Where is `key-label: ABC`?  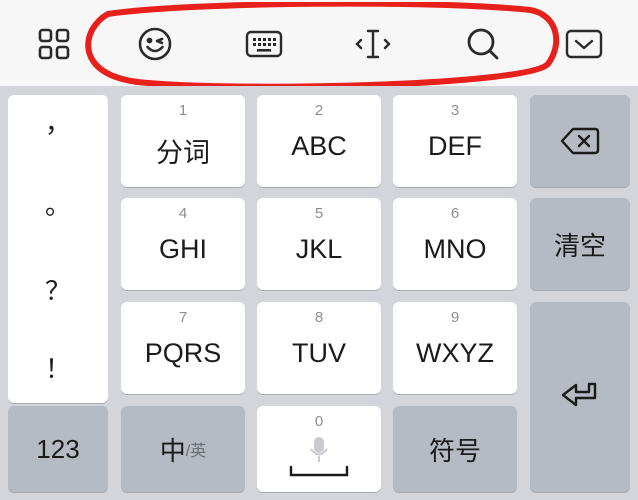 key-label: ABC is located at coordinates (319, 146).